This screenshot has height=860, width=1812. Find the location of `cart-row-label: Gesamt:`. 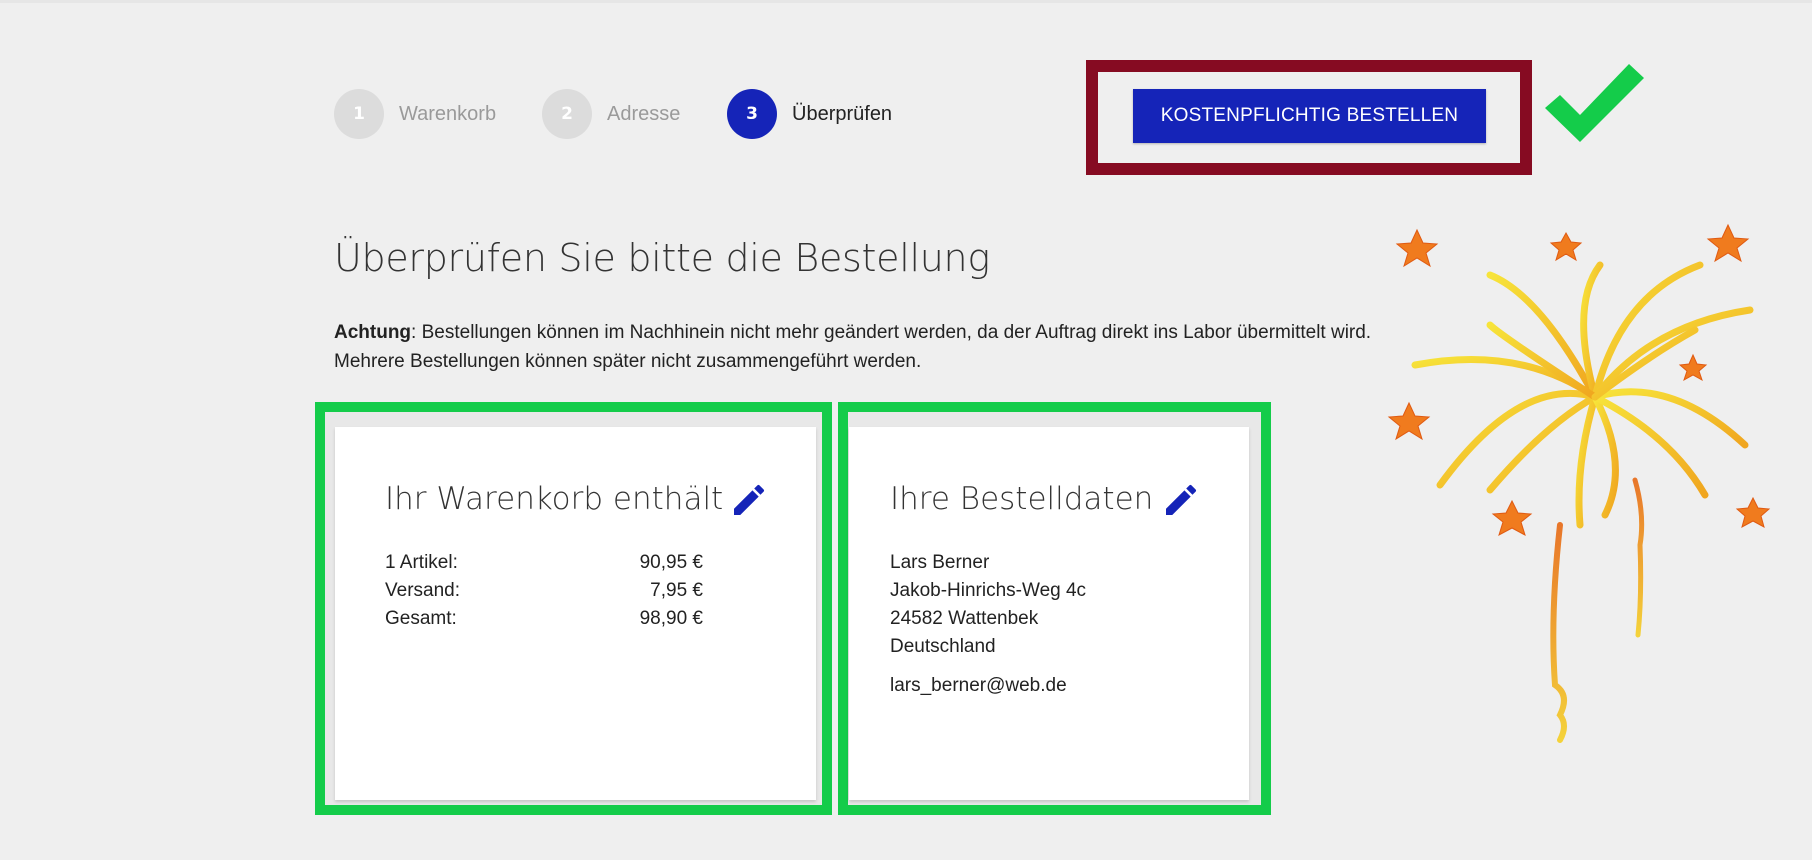

cart-row-label: Gesamt: is located at coordinates (421, 618).